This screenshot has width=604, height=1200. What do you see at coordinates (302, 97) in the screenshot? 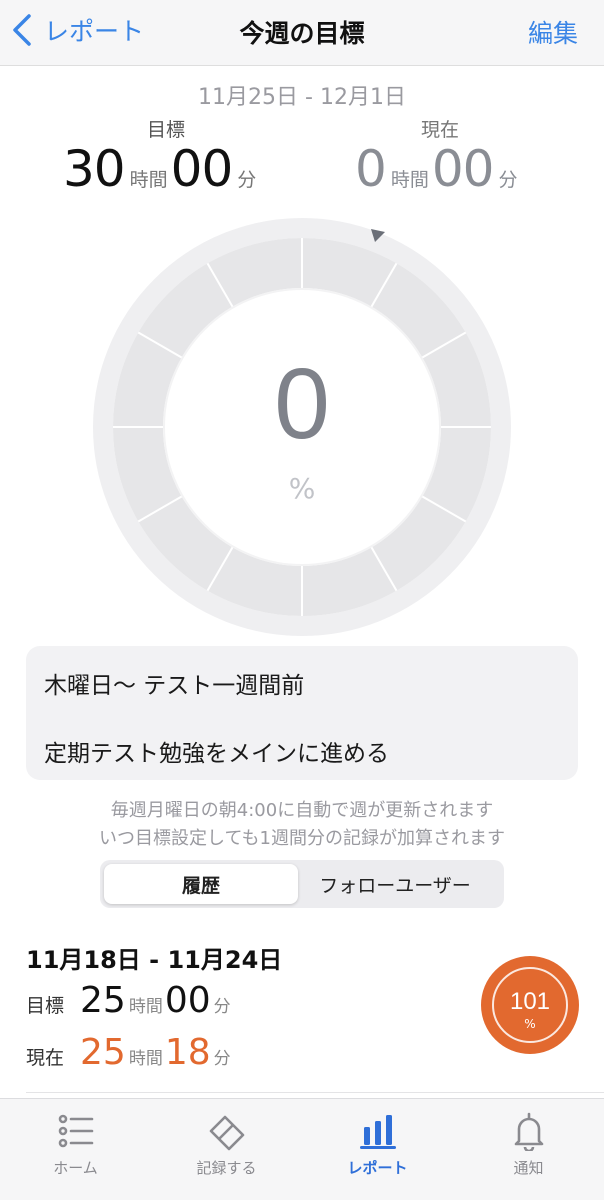
I see `week-date-range: 11月25日 - 12月1日` at bounding box center [302, 97].